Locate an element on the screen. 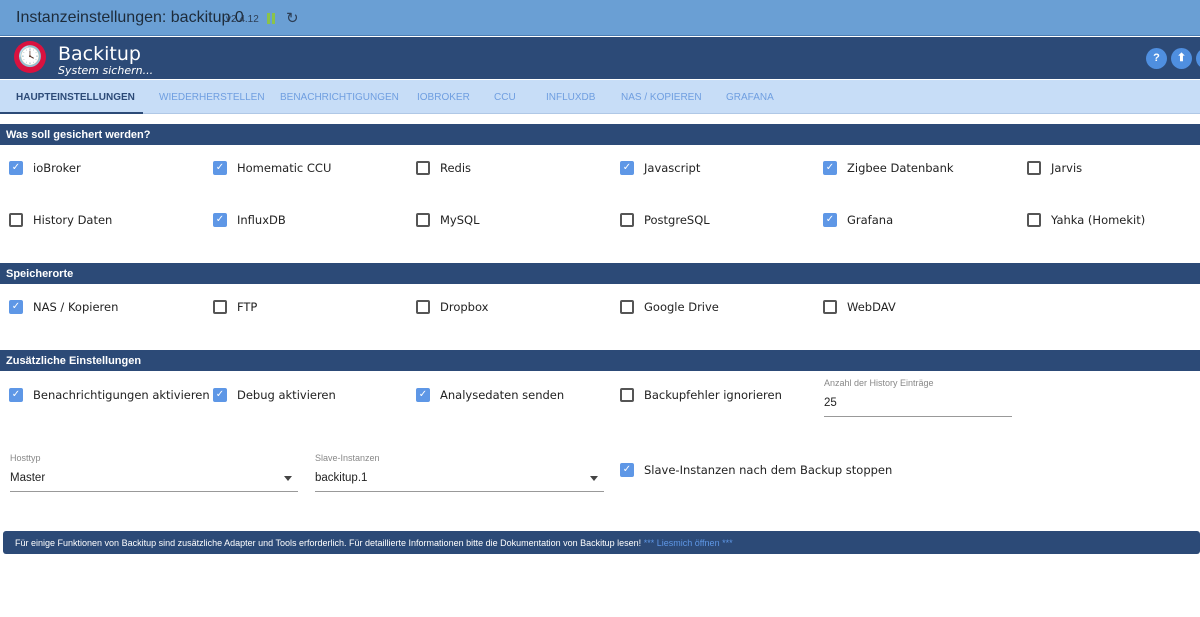 The height and width of the screenshot is (617, 1200). tab-wiederherstellen: WIEDERHERSTELLEN is located at coordinates (212, 97).